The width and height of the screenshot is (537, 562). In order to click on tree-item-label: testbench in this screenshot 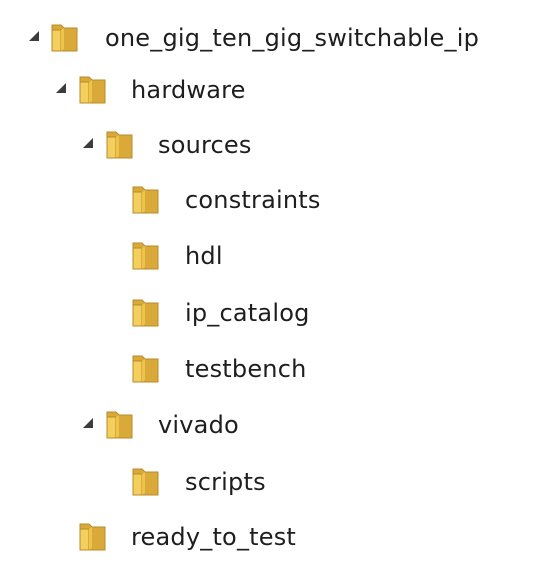, I will do `click(246, 369)`.